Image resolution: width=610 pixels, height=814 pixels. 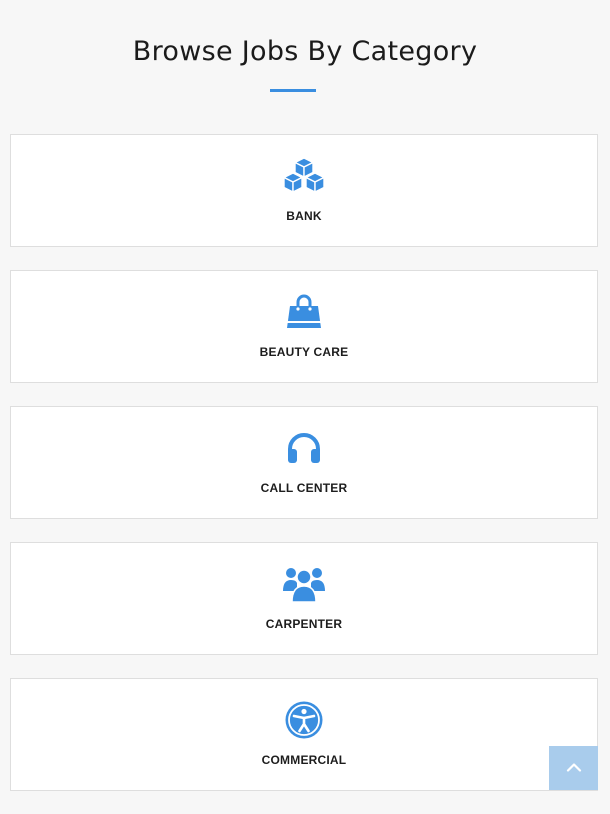 What do you see at coordinates (304, 624) in the screenshot?
I see `category-label: CARPENTER` at bounding box center [304, 624].